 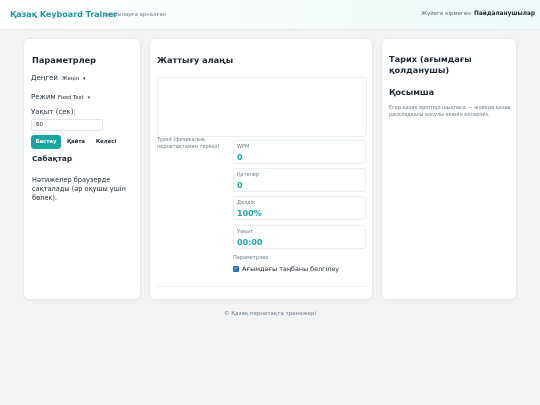 I want to click on nav-users-link: Пайдаланушылар, so click(x=504, y=14).